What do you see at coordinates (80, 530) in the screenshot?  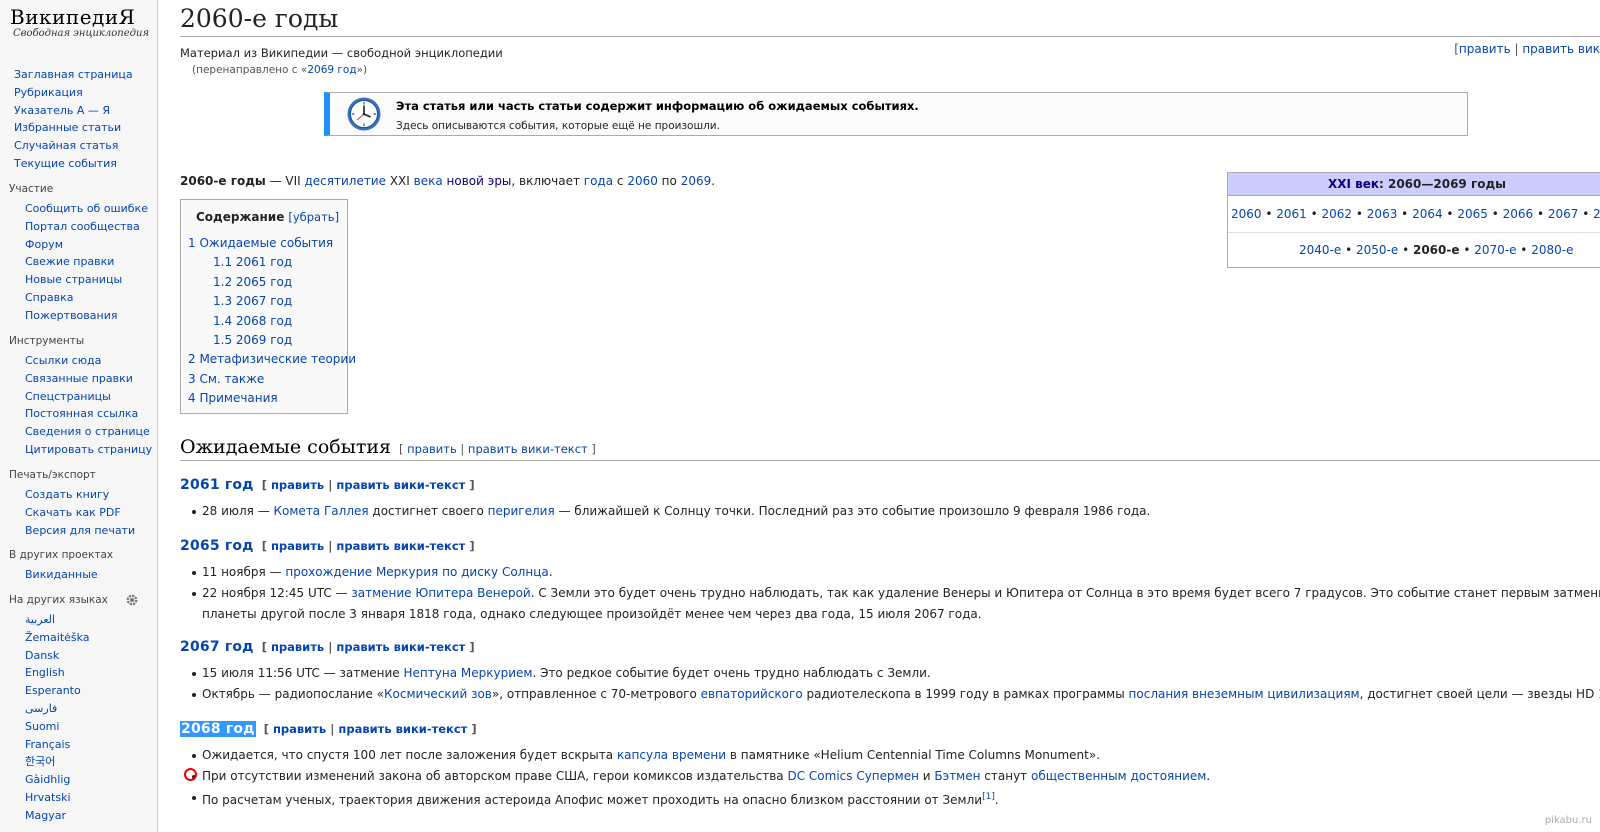 I see `sidebar-item-printable: Версия для печати` at bounding box center [80, 530].